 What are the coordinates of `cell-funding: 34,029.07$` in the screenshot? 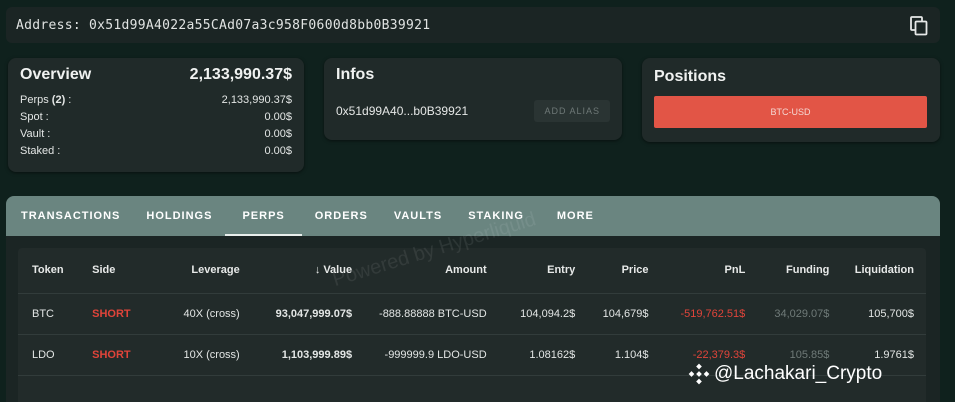 It's located at (793, 314).